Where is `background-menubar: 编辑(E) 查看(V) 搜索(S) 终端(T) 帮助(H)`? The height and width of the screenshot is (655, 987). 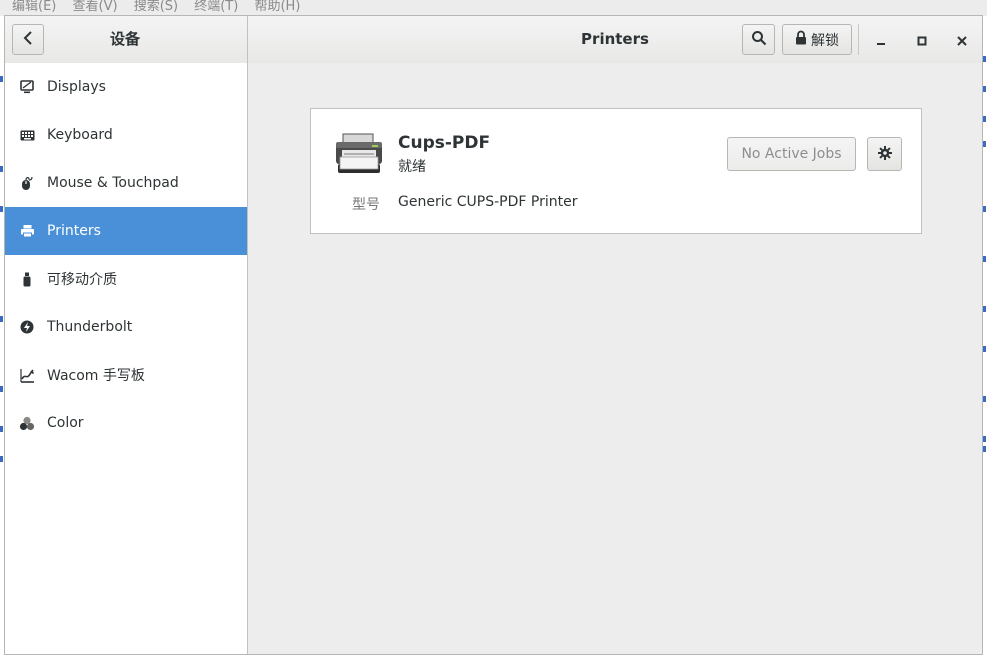
background-menubar: 编辑(E) 查看(V) 搜索(S) 终端(T) 帮助(H) is located at coordinates (493, 8).